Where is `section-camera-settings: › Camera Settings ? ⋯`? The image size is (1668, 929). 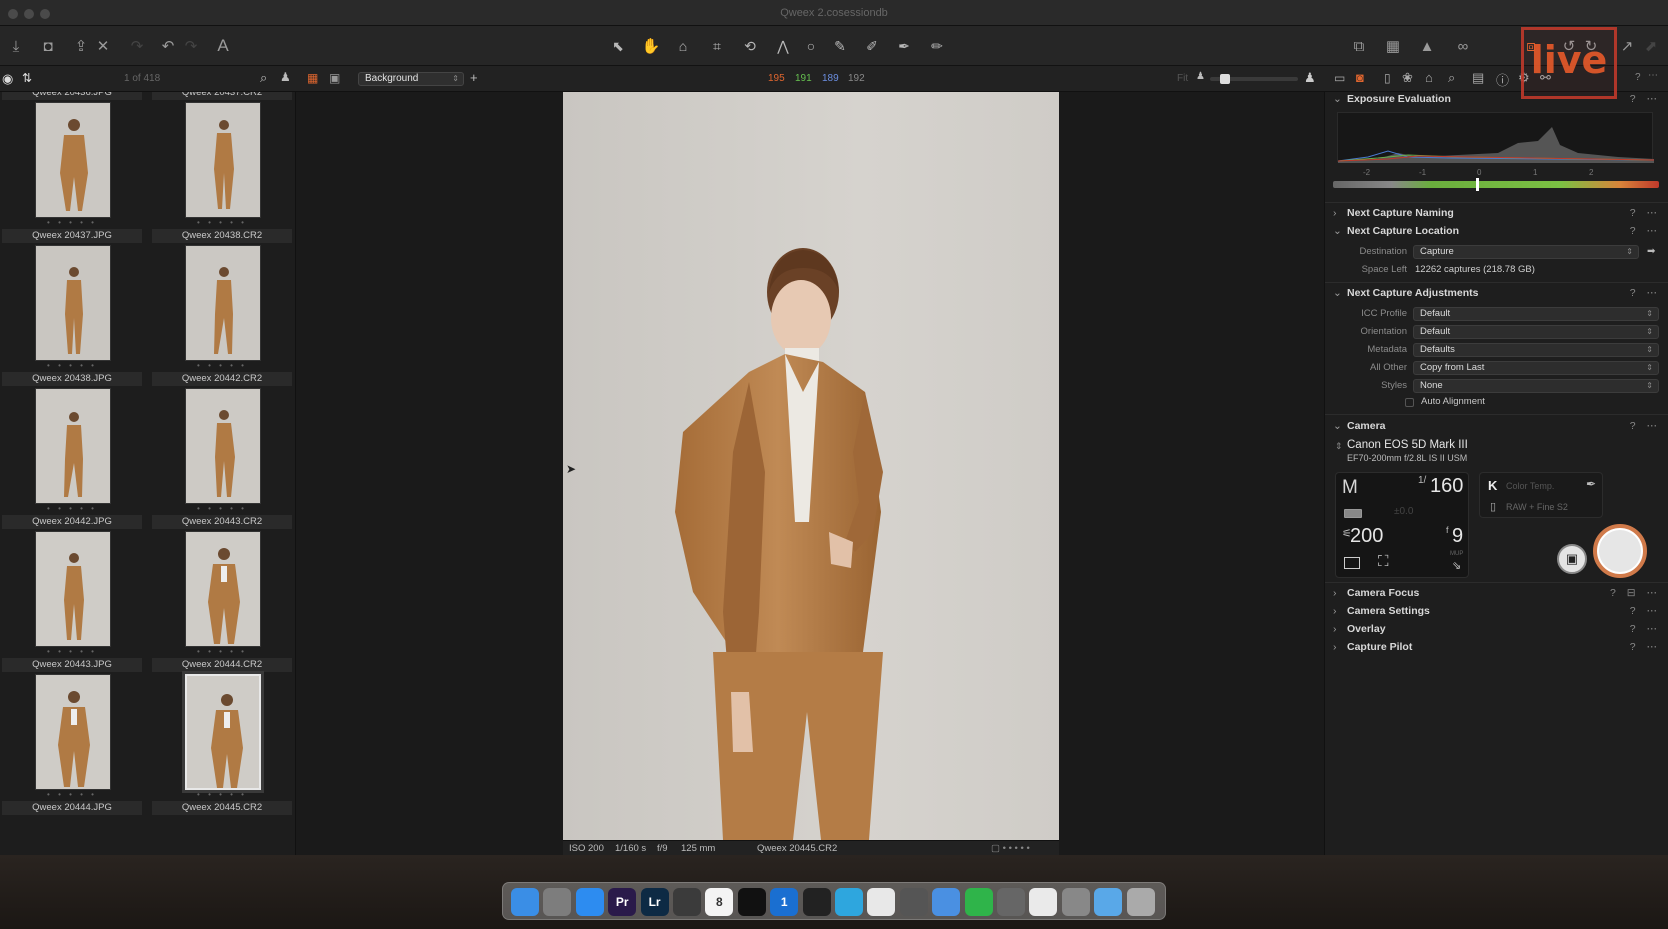
section-camera-settings: › Camera Settings ? ⋯ is located at coordinates (1496, 611).